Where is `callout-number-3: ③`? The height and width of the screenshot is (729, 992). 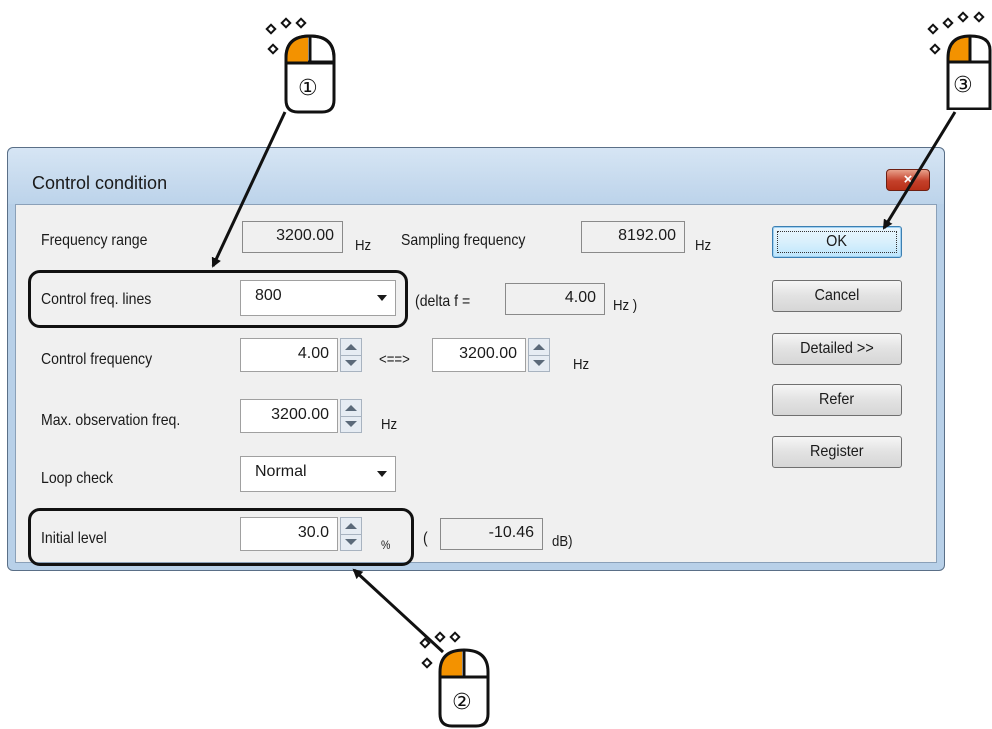
callout-number-3: ③ is located at coordinates (963, 85).